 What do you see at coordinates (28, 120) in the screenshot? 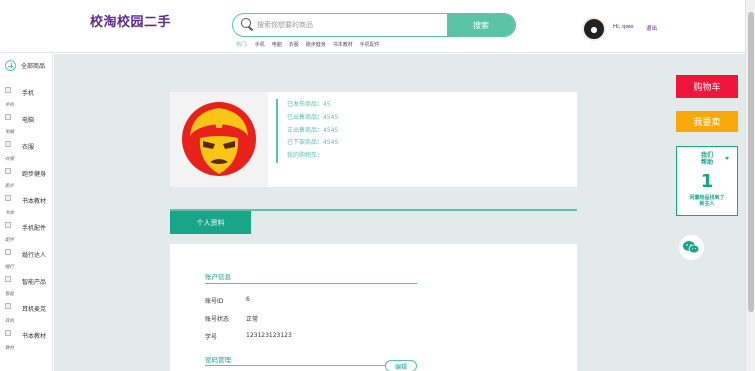
I see `sidebar-item-label: 电脑` at bounding box center [28, 120].